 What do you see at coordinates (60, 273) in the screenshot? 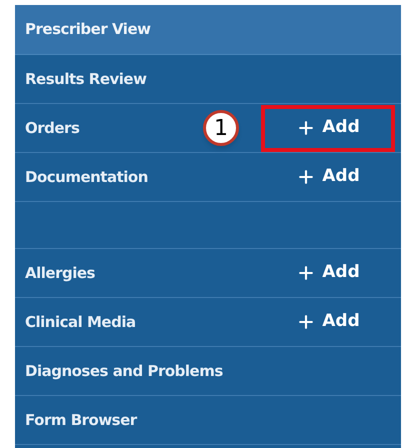
I see `section-link: Allergies` at bounding box center [60, 273].